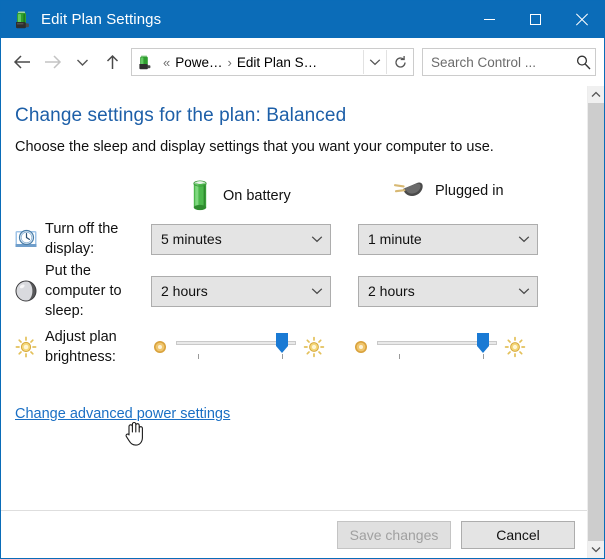 Image resolution: width=605 pixels, height=559 pixels. I want to click on column-header-plugged-in: Plugged in, so click(447, 191).